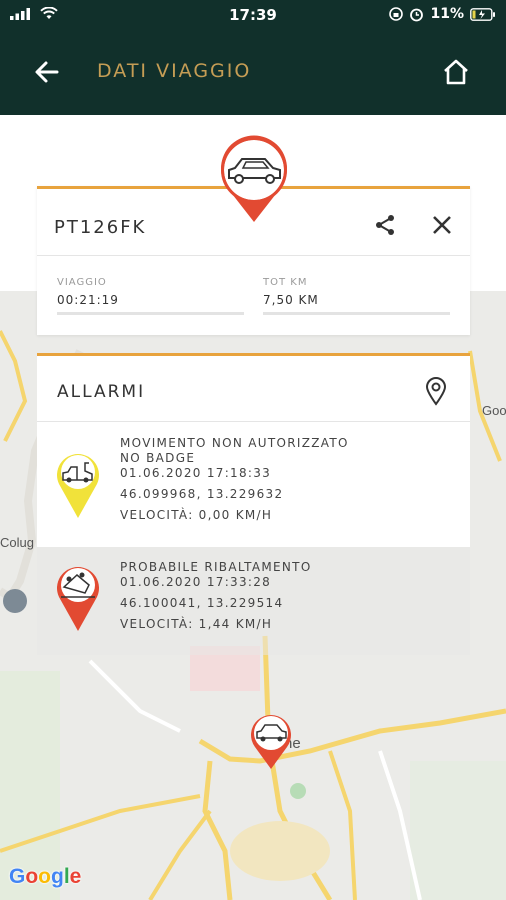 This screenshot has height=900, width=506. I want to click on tow-truck-icon, so click(78, 486).